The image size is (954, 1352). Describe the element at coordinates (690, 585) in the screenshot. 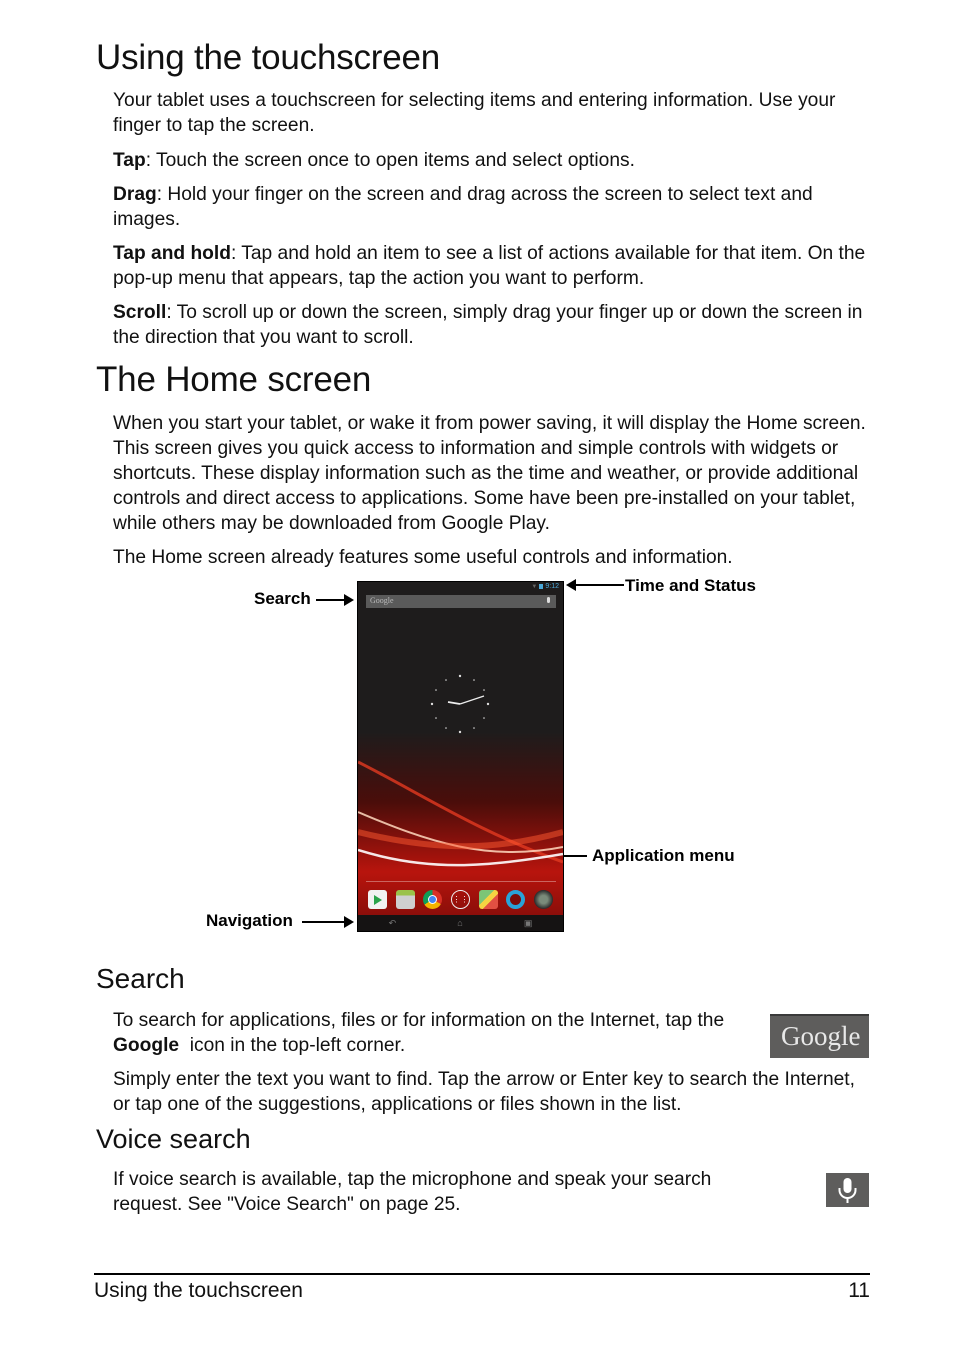

I see `callout-time-status: Time and Status` at that location.